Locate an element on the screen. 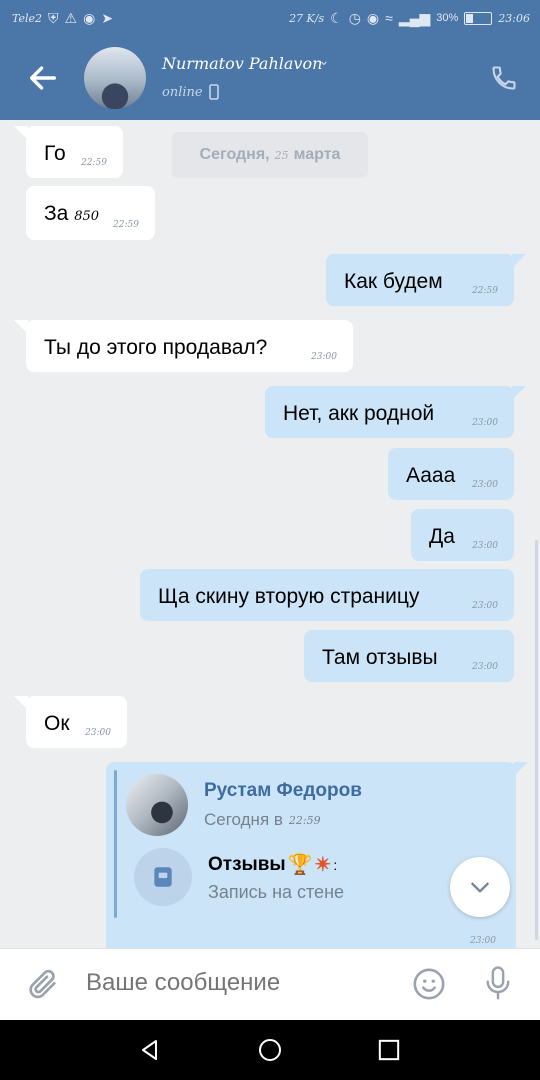 The image size is (540, 1080). message-bubble-outgoing: Ща скину вторую страницу 23:00 is located at coordinates (327, 595).